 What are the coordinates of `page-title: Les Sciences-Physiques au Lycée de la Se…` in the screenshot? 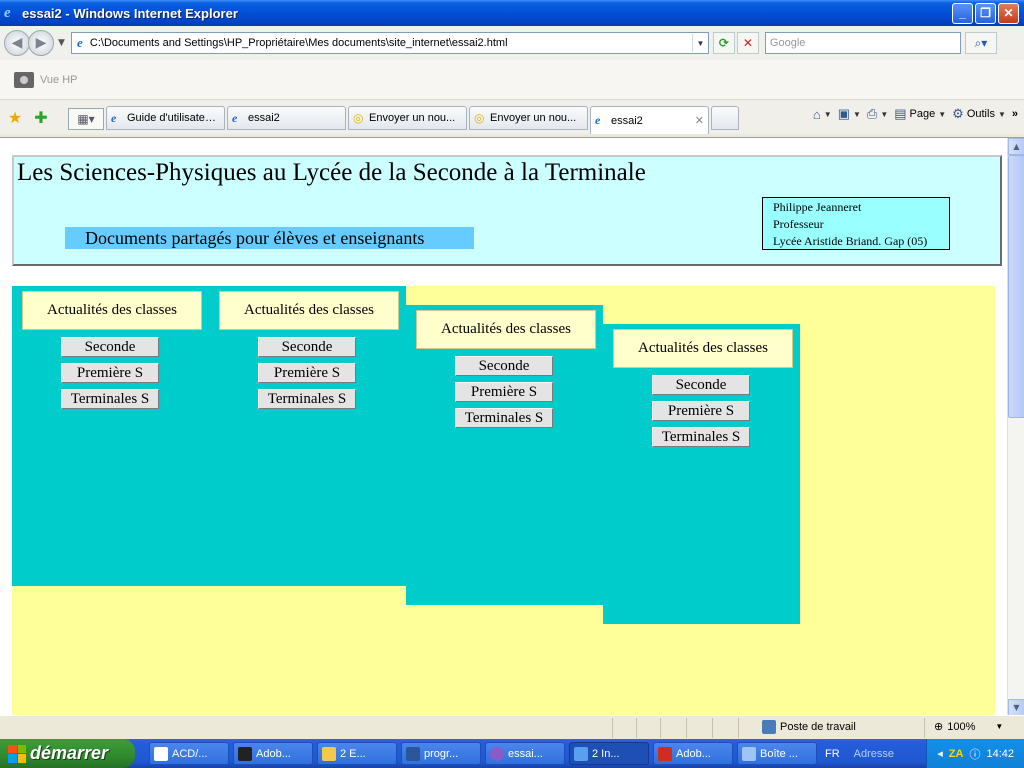 It's located at (331, 172).